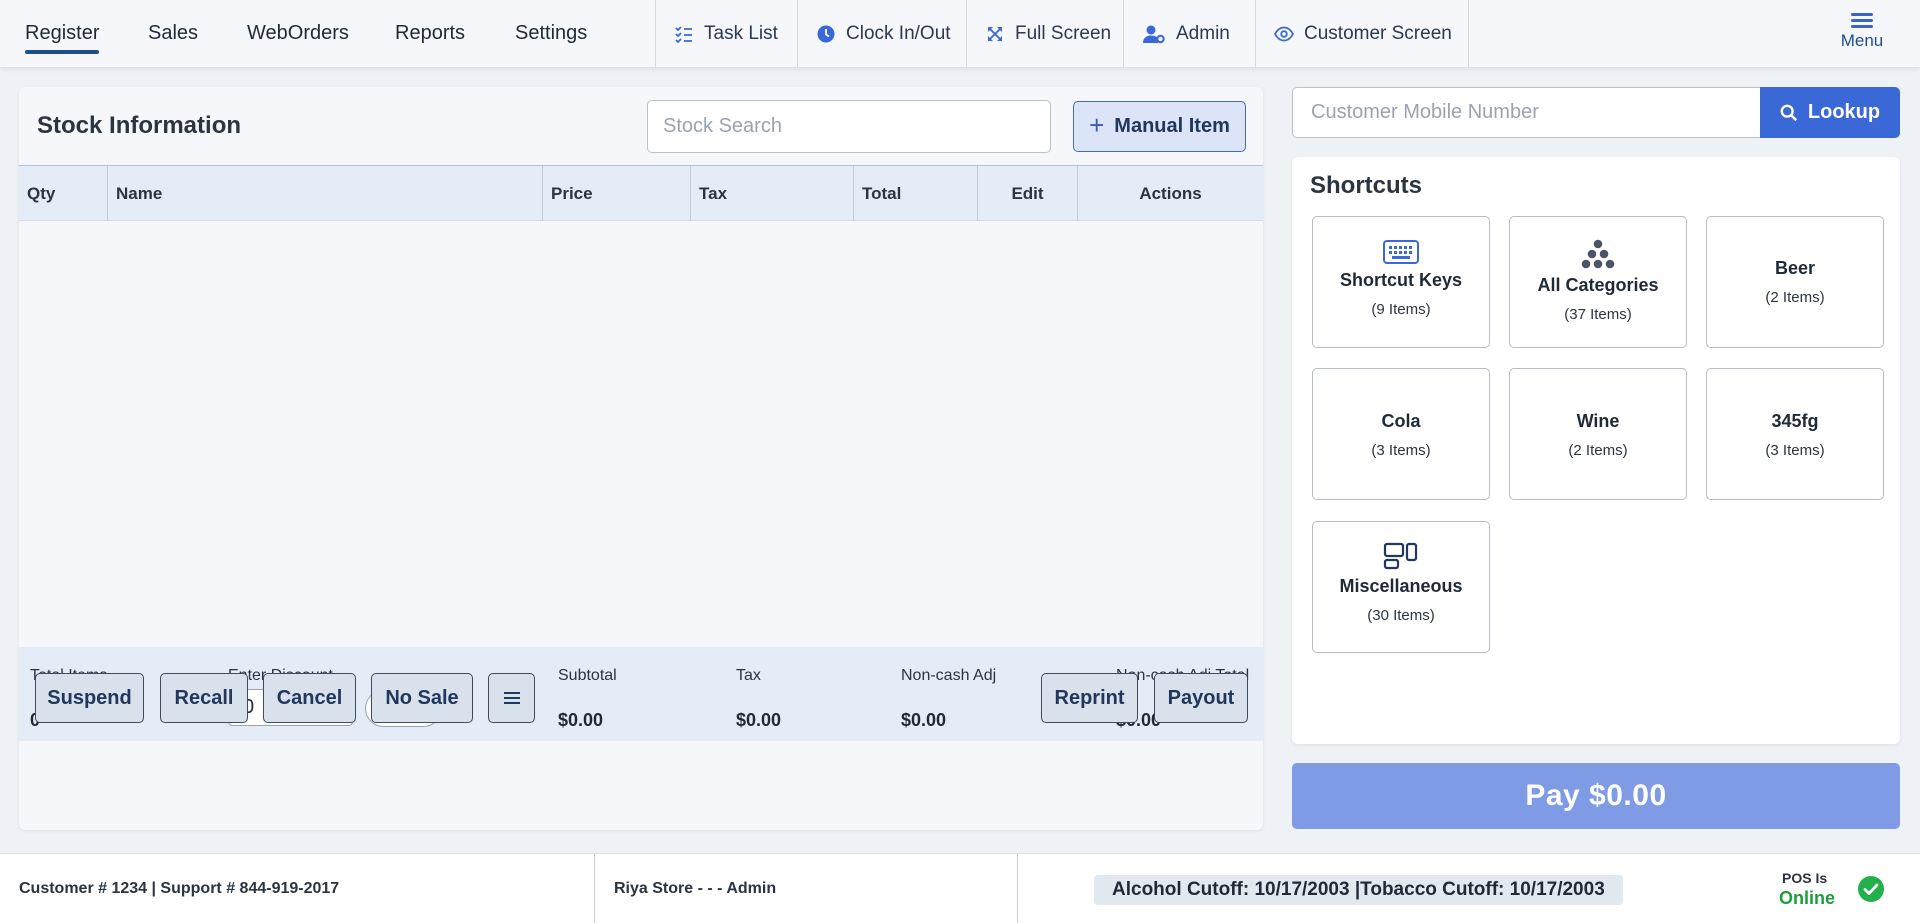 This screenshot has width=1920, height=923. I want to click on subtotal-value: $0.00, so click(581, 720).